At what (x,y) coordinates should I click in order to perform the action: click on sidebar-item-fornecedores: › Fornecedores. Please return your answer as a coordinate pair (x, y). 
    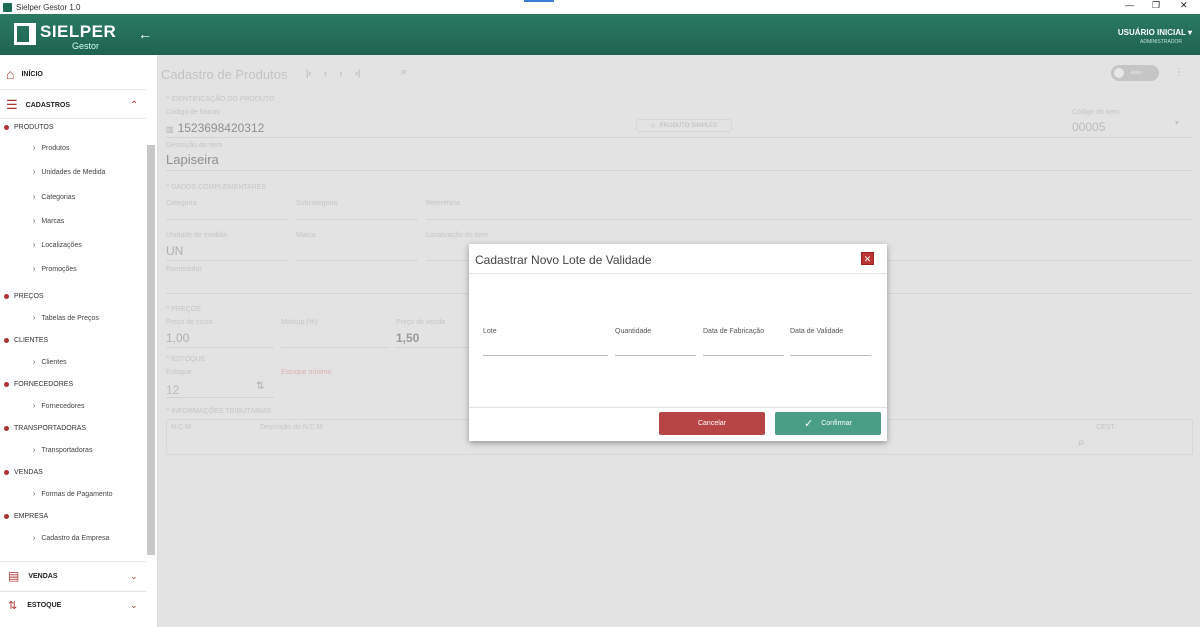
    Looking at the image, I should click on (59, 406).